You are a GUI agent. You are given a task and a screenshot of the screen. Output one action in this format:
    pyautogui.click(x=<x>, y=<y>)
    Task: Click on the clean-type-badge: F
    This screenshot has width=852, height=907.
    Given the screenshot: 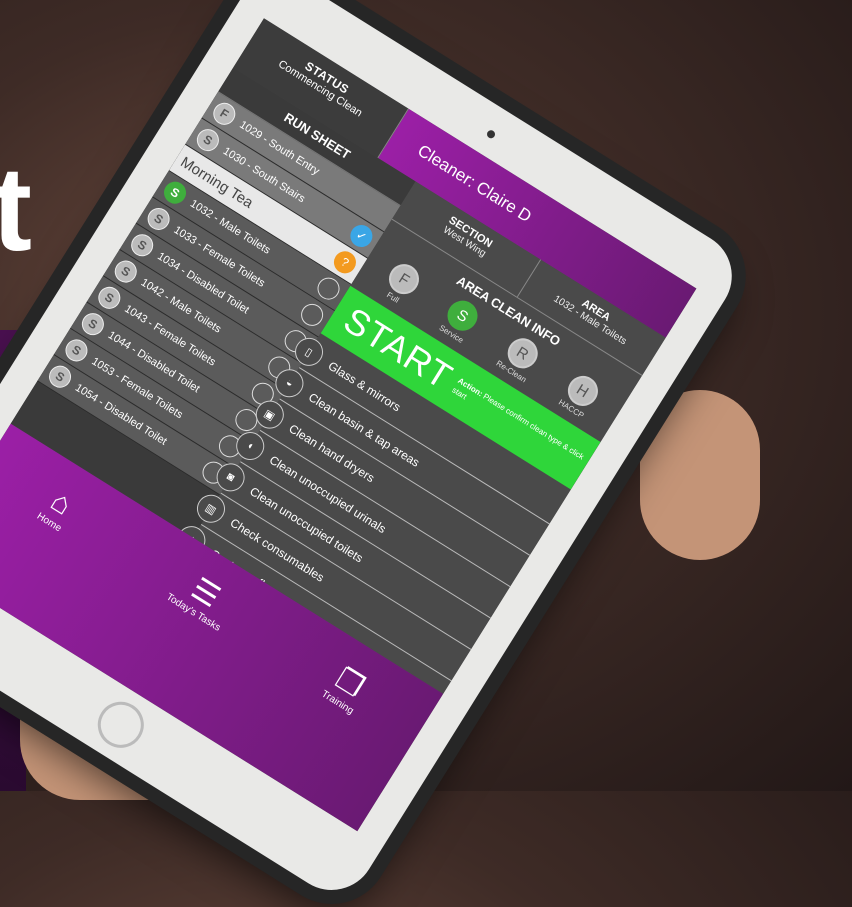 What is the action you would take?
    pyautogui.click(x=224, y=113)
    